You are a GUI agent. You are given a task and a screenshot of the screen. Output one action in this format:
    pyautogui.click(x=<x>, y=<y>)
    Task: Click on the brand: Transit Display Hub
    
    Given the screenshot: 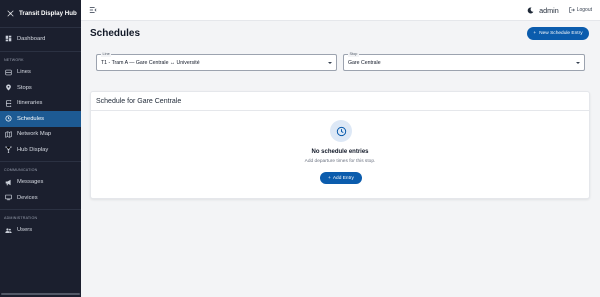 What is the action you would take?
    pyautogui.click(x=40, y=13)
    